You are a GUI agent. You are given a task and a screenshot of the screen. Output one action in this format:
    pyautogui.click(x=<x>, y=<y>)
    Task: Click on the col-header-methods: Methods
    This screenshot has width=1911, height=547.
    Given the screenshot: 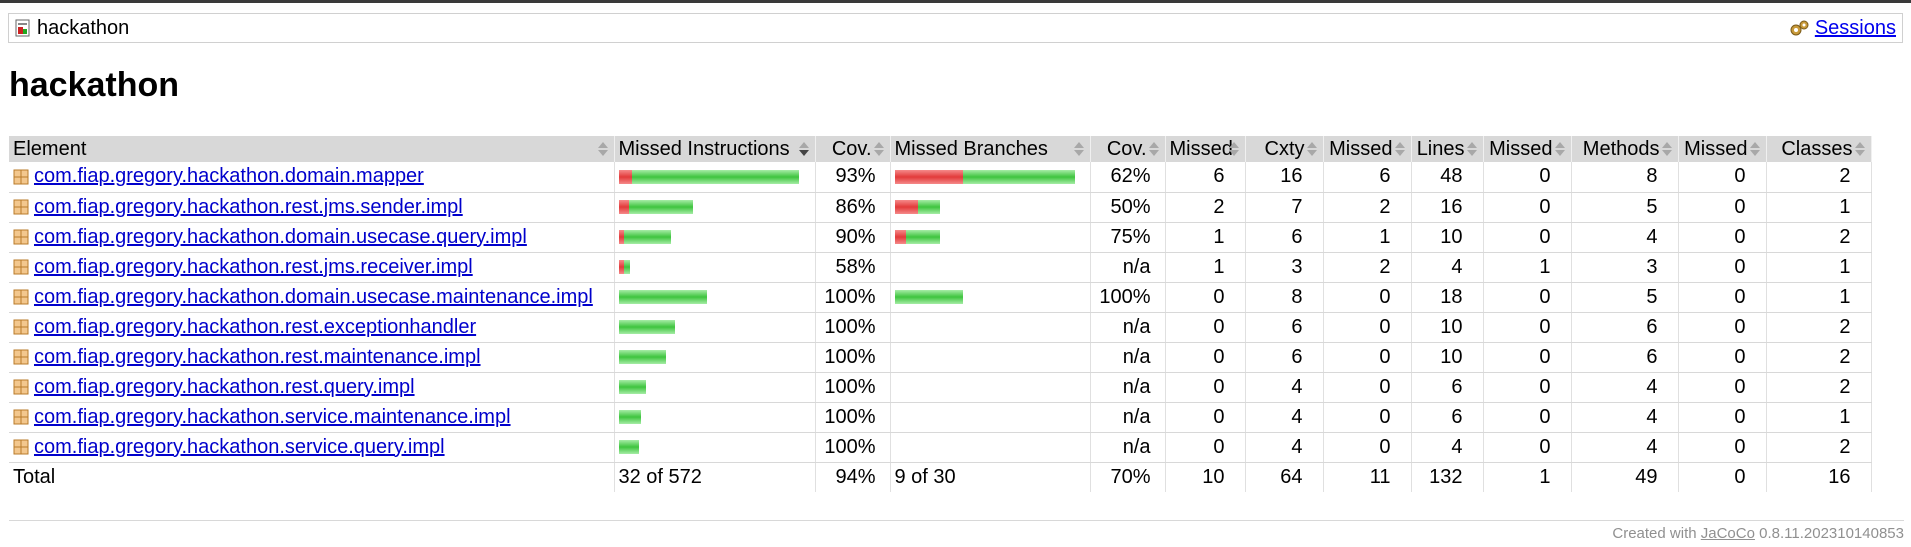 What is the action you would take?
    pyautogui.click(x=1625, y=149)
    